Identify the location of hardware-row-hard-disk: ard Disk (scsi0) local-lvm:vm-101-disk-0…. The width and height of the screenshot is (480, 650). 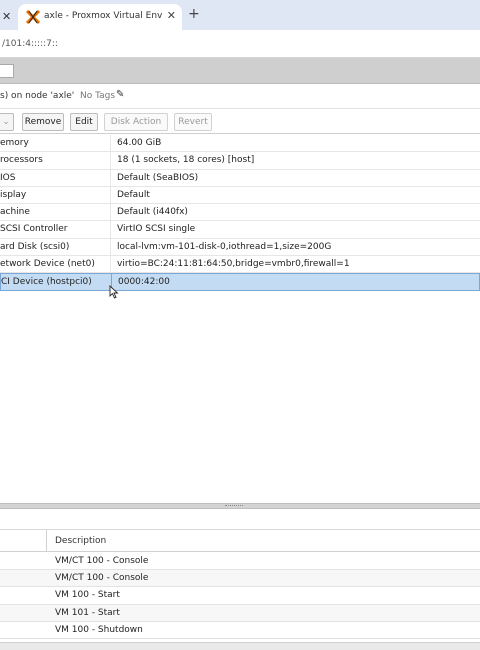
(240, 247).